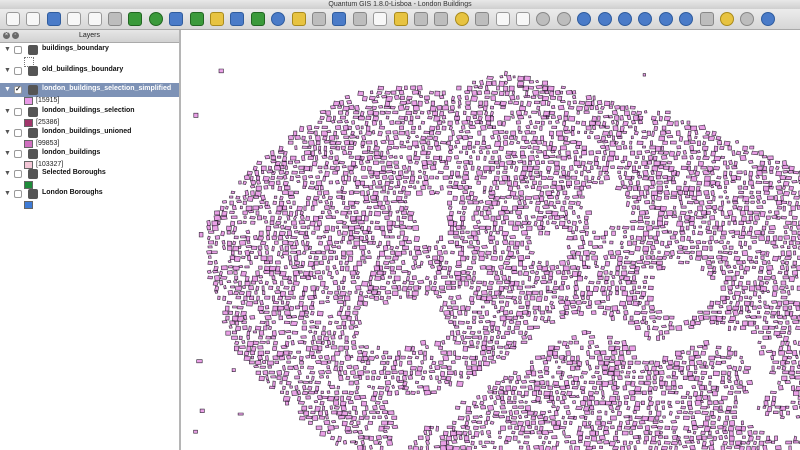  What do you see at coordinates (625, 19) in the screenshot?
I see `add-postgis-icon` at bounding box center [625, 19].